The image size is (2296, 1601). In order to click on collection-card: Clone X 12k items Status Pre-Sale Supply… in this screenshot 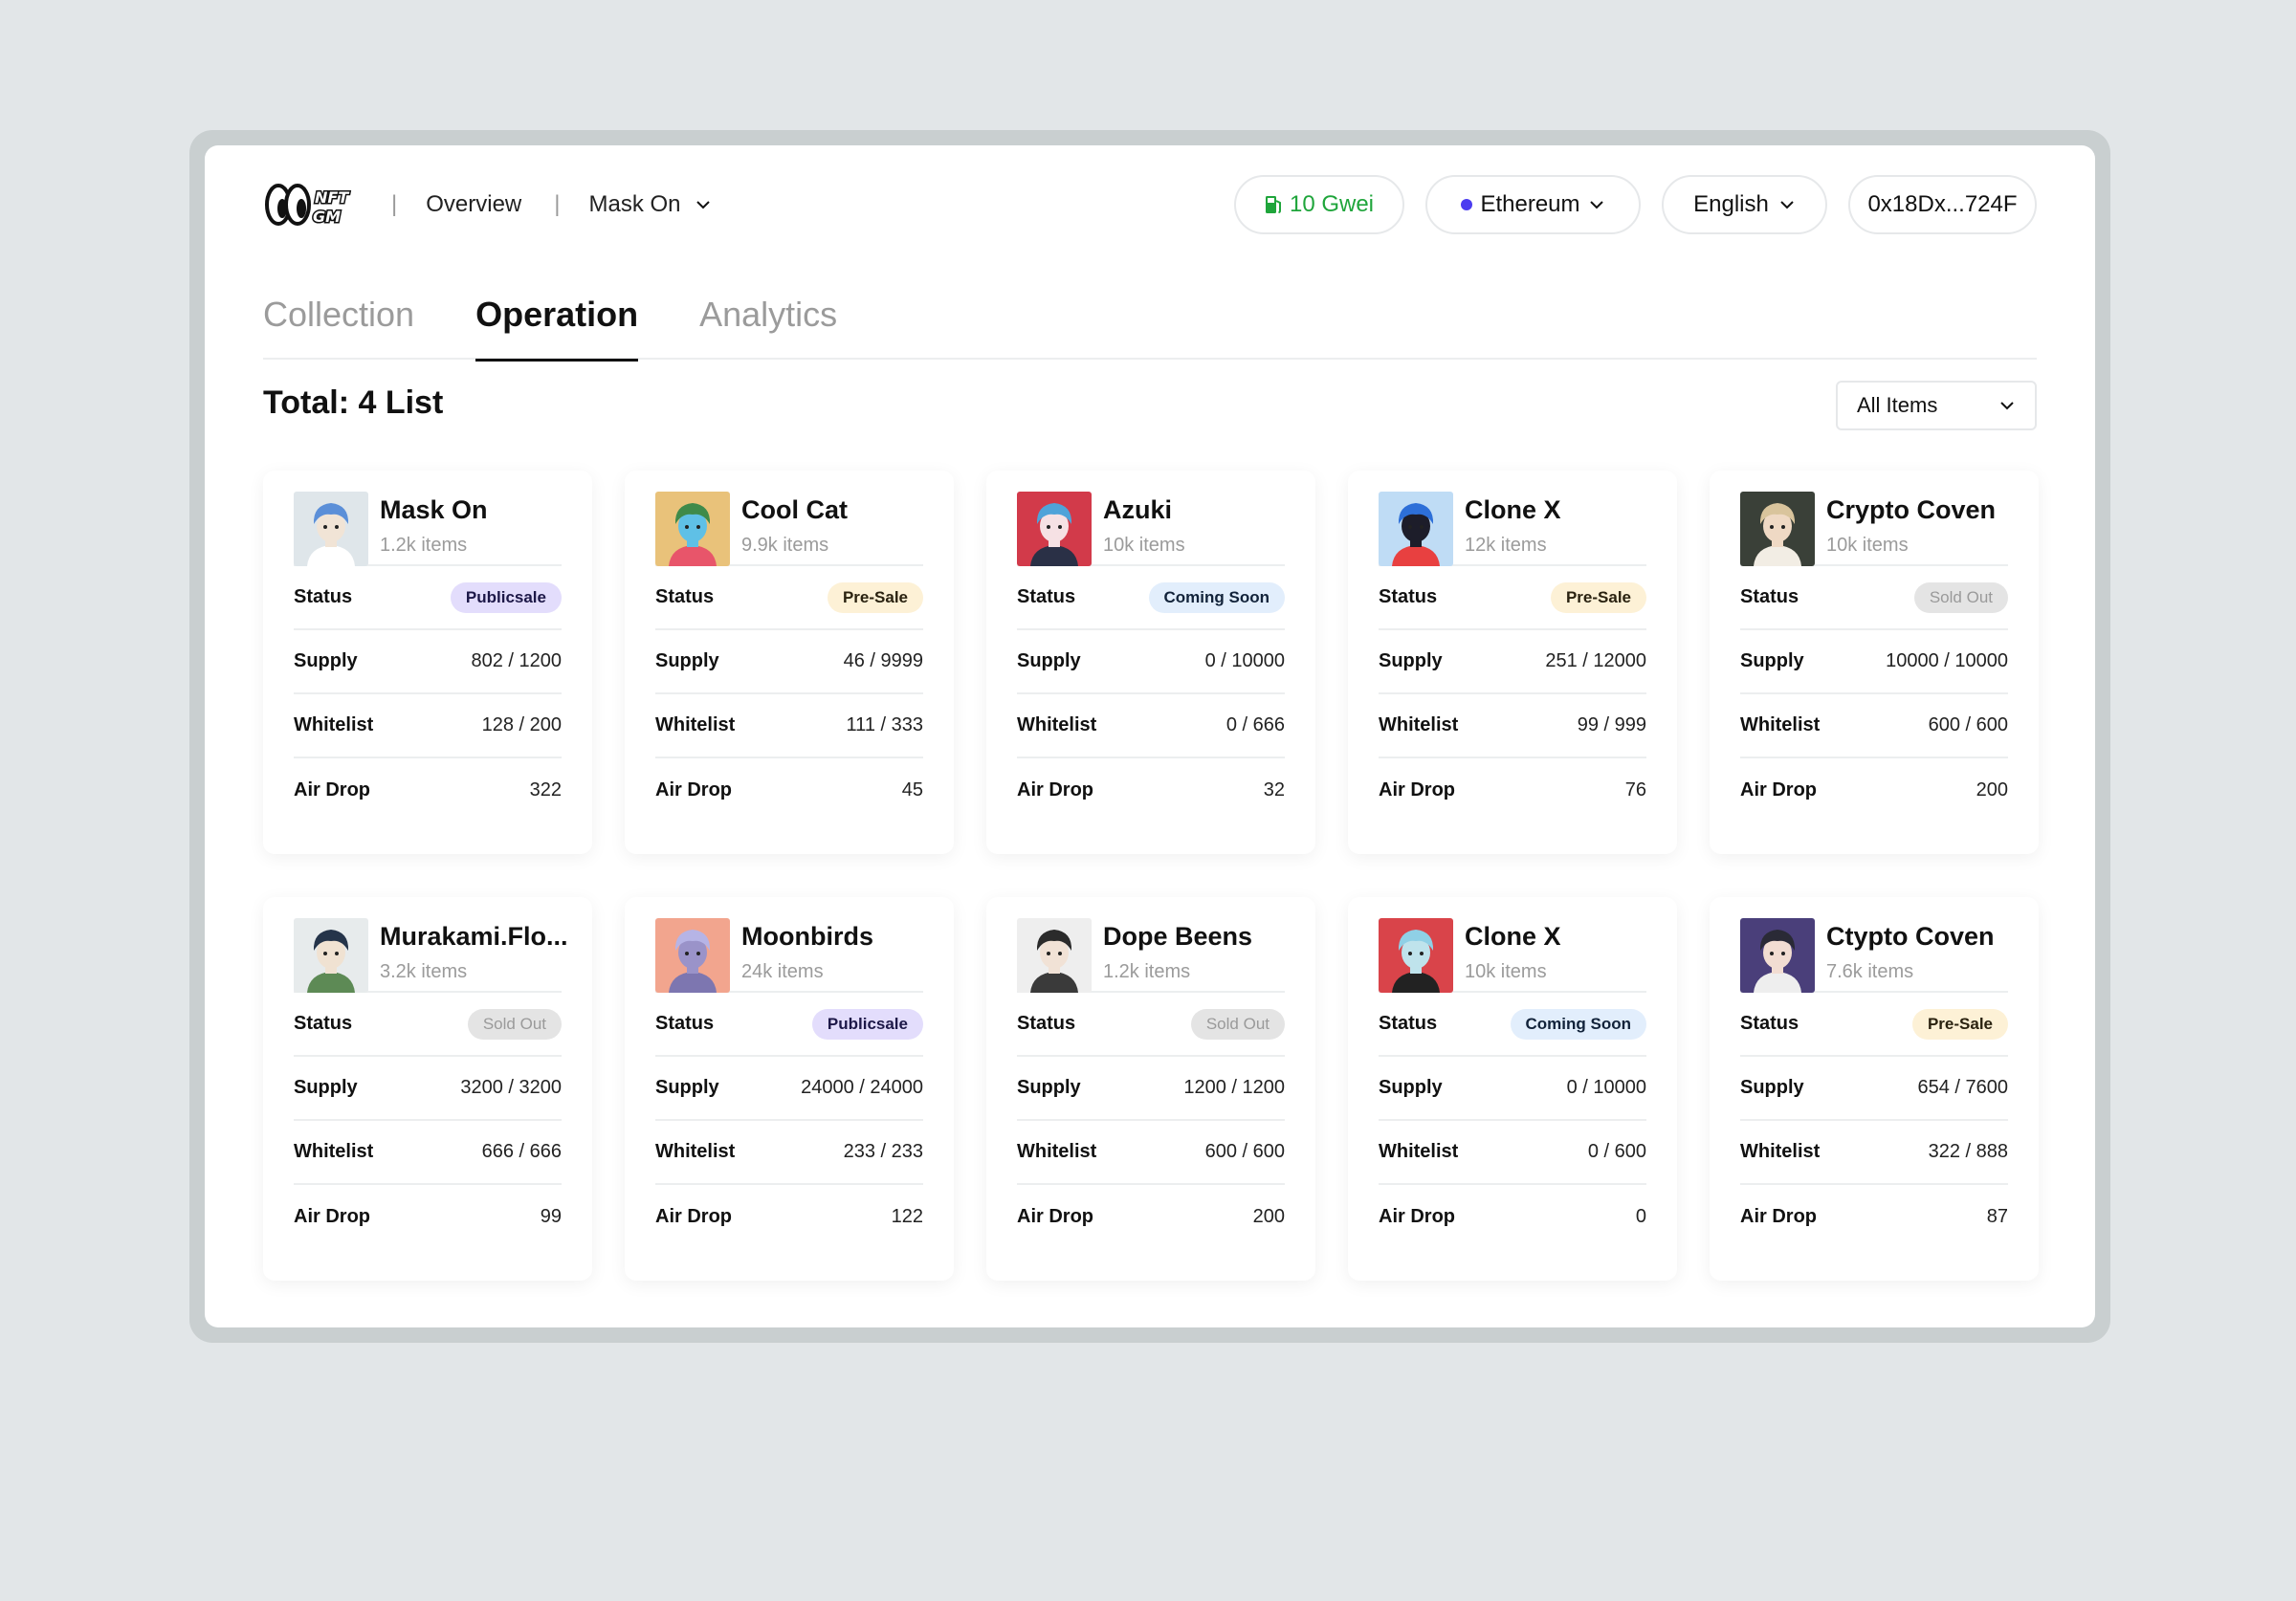, I will do `click(1513, 663)`.